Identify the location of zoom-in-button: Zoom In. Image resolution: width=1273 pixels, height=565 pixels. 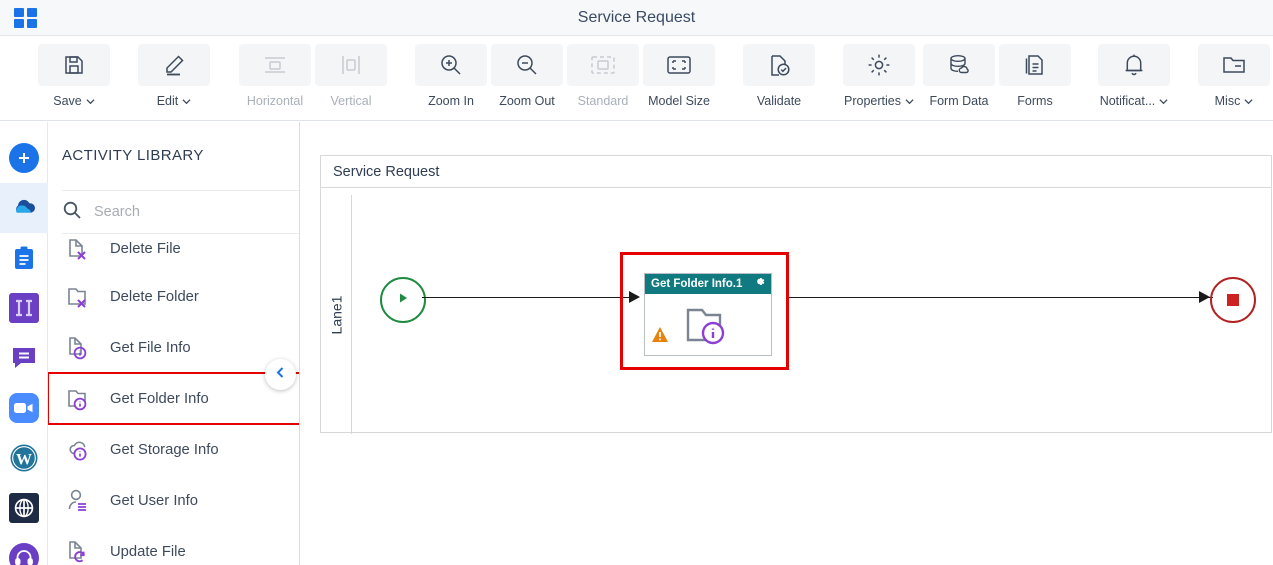
(451, 80).